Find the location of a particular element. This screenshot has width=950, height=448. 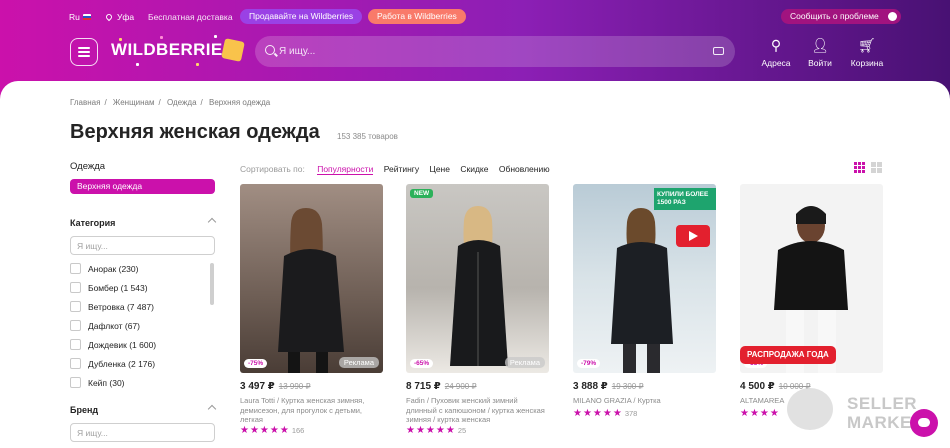

sidebar-section-clothes: Одежда is located at coordinates (87, 166).